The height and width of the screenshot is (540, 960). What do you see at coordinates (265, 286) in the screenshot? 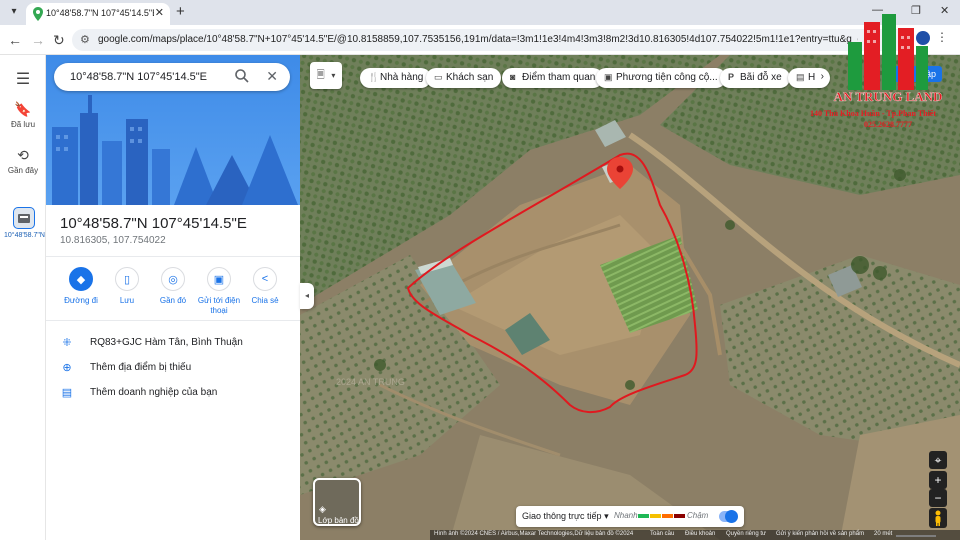
I see `share-button: < Chia sẻ` at bounding box center [265, 286].